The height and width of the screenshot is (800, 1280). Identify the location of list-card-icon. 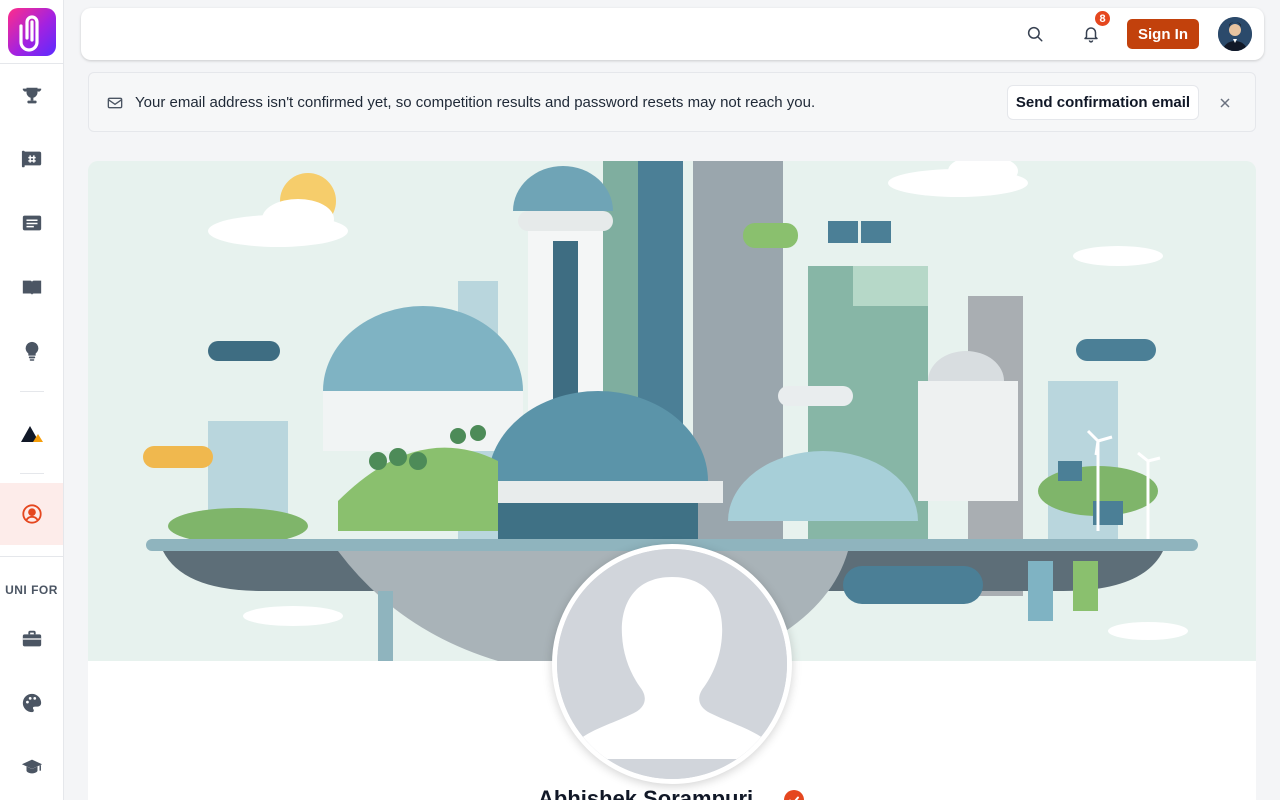
(31, 223).